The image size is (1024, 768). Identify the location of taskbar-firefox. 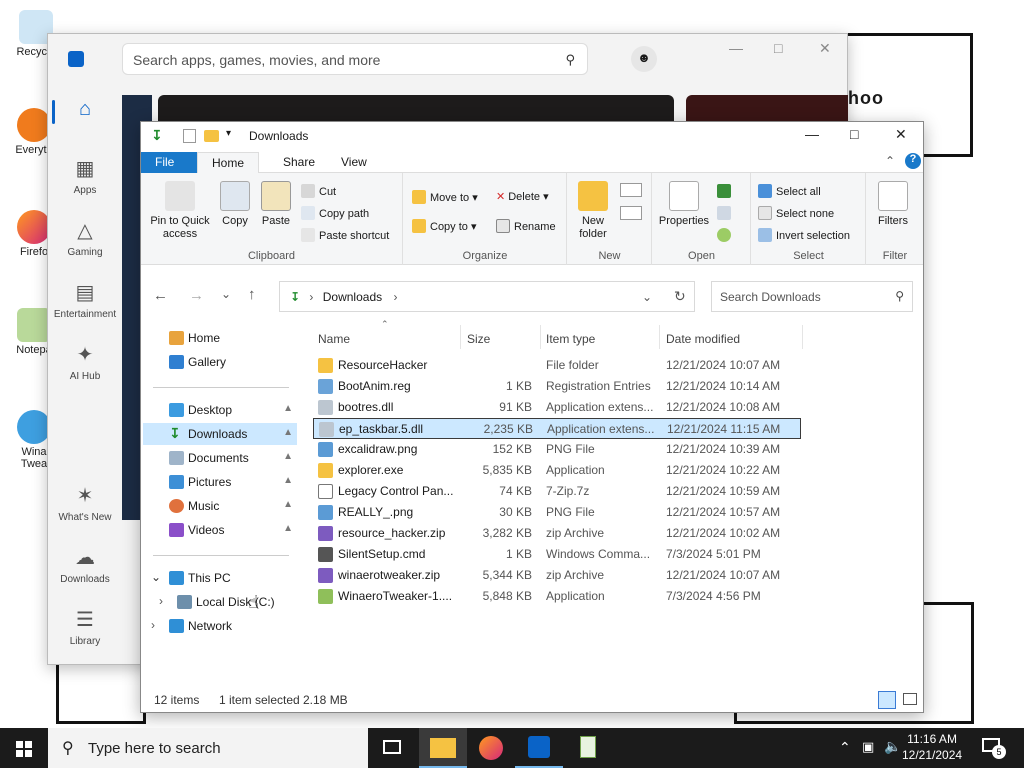
(491, 748).